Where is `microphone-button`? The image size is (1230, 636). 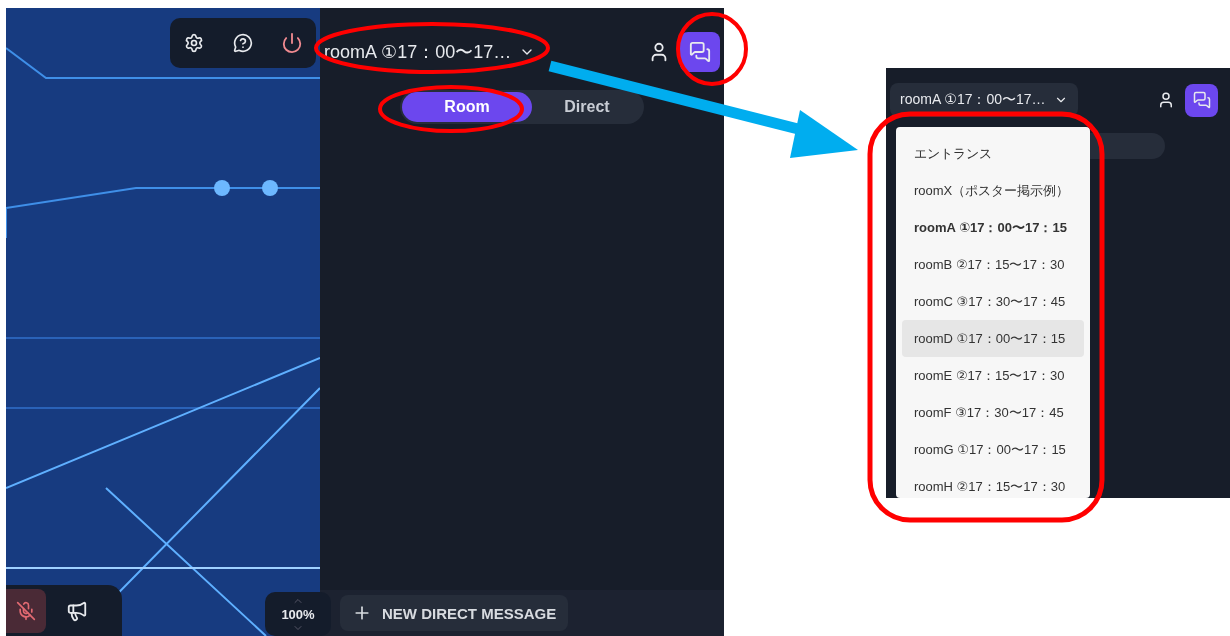
microphone-button is located at coordinates (26, 610).